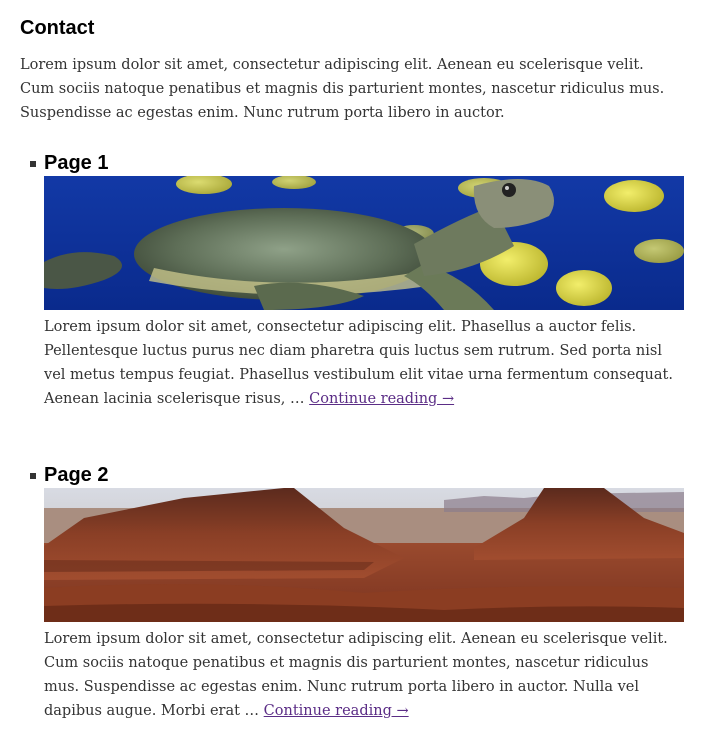 The height and width of the screenshot is (743, 704). I want to click on page-heading: Page 2, so click(364, 475).